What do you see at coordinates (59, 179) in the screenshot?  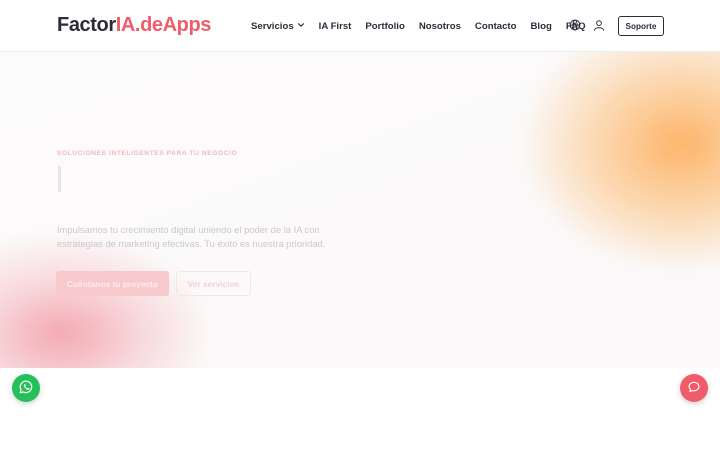 I see `typing-cursor` at bounding box center [59, 179].